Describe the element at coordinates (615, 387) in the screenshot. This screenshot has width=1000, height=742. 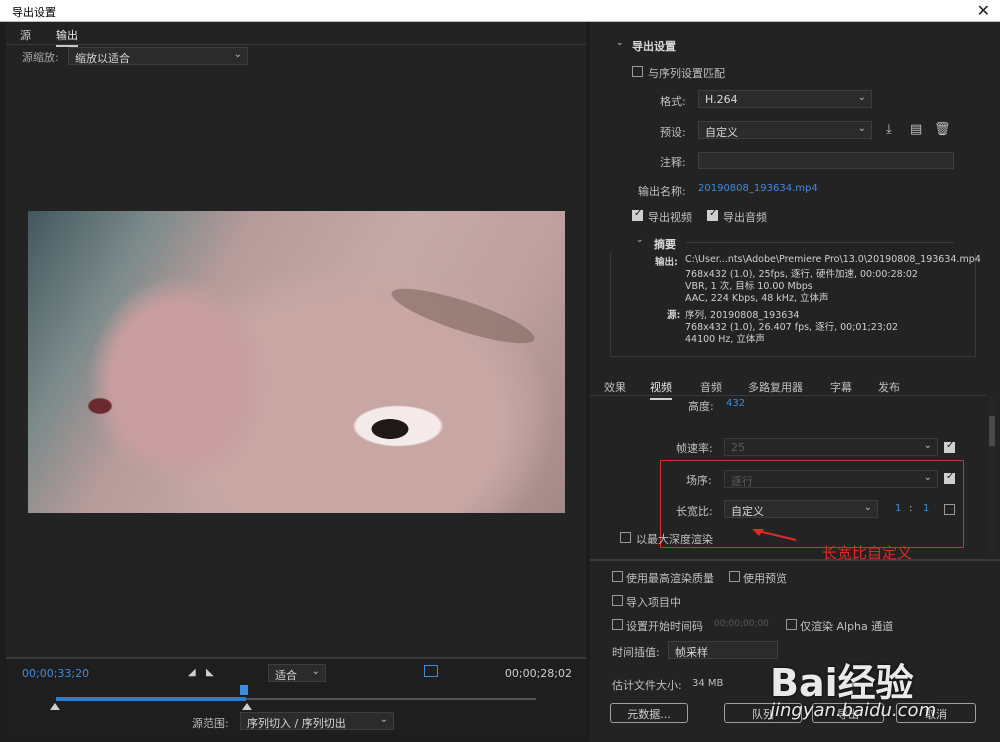
I see `tab-effects: 效果` at that location.